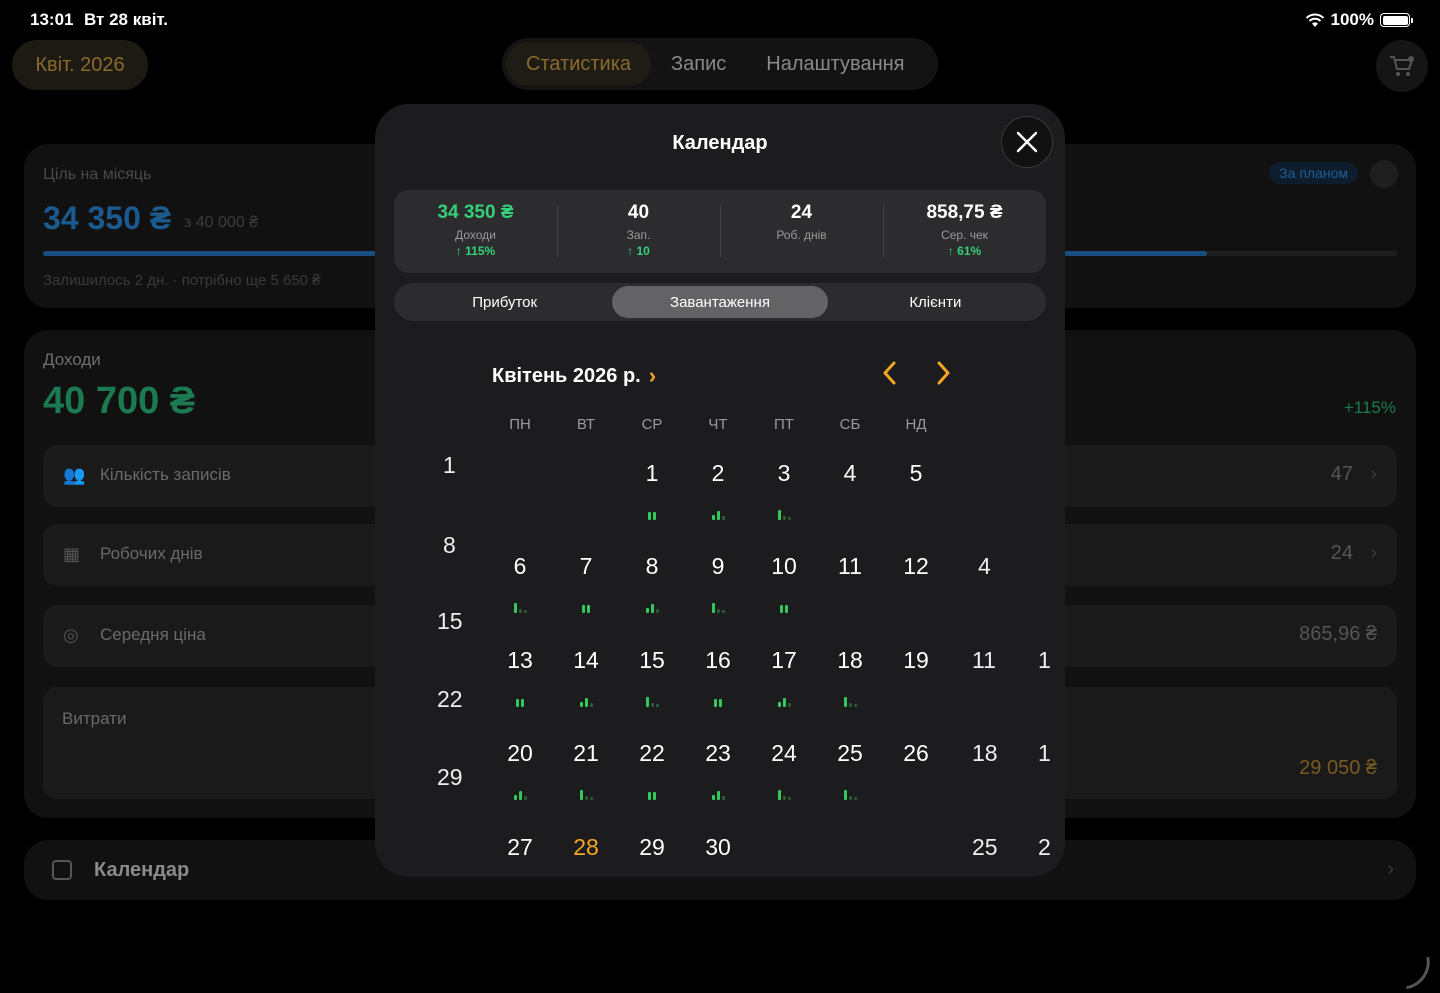 The width and height of the screenshot is (1440, 993). What do you see at coordinates (1338, 634) in the screenshot?
I see `row-value: 865,96 ₴` at bounding box center [1338, 634].